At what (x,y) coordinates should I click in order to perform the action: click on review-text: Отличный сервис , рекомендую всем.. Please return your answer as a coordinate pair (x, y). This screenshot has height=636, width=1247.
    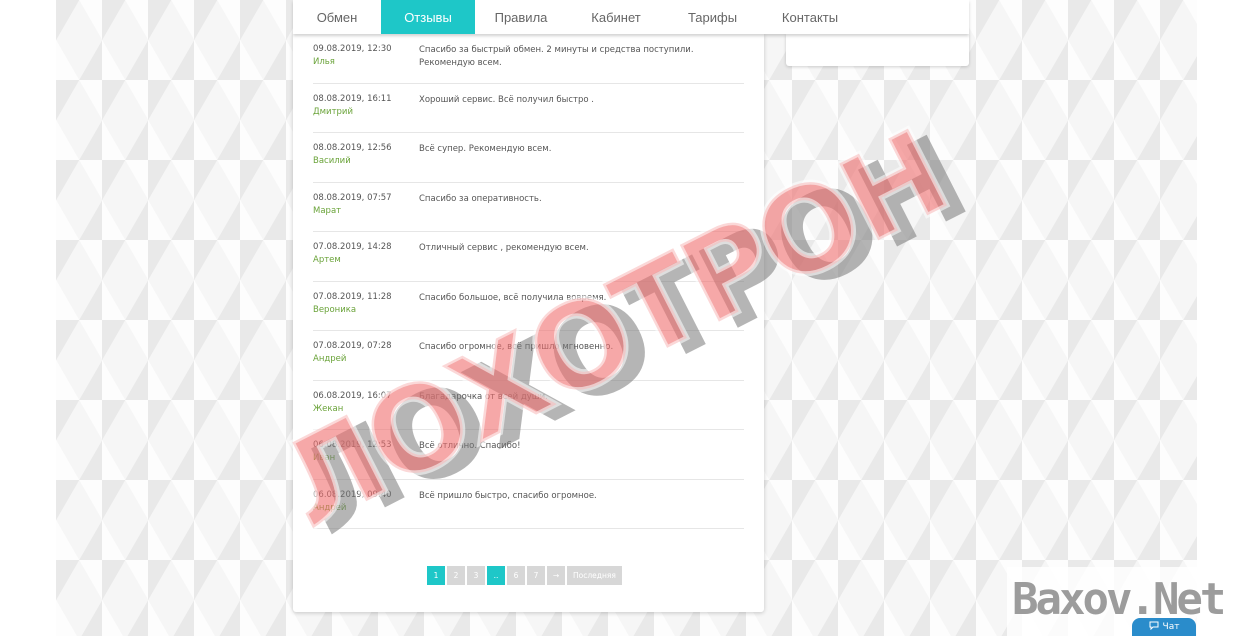
    Looking at the image, I should click on (504, 248).